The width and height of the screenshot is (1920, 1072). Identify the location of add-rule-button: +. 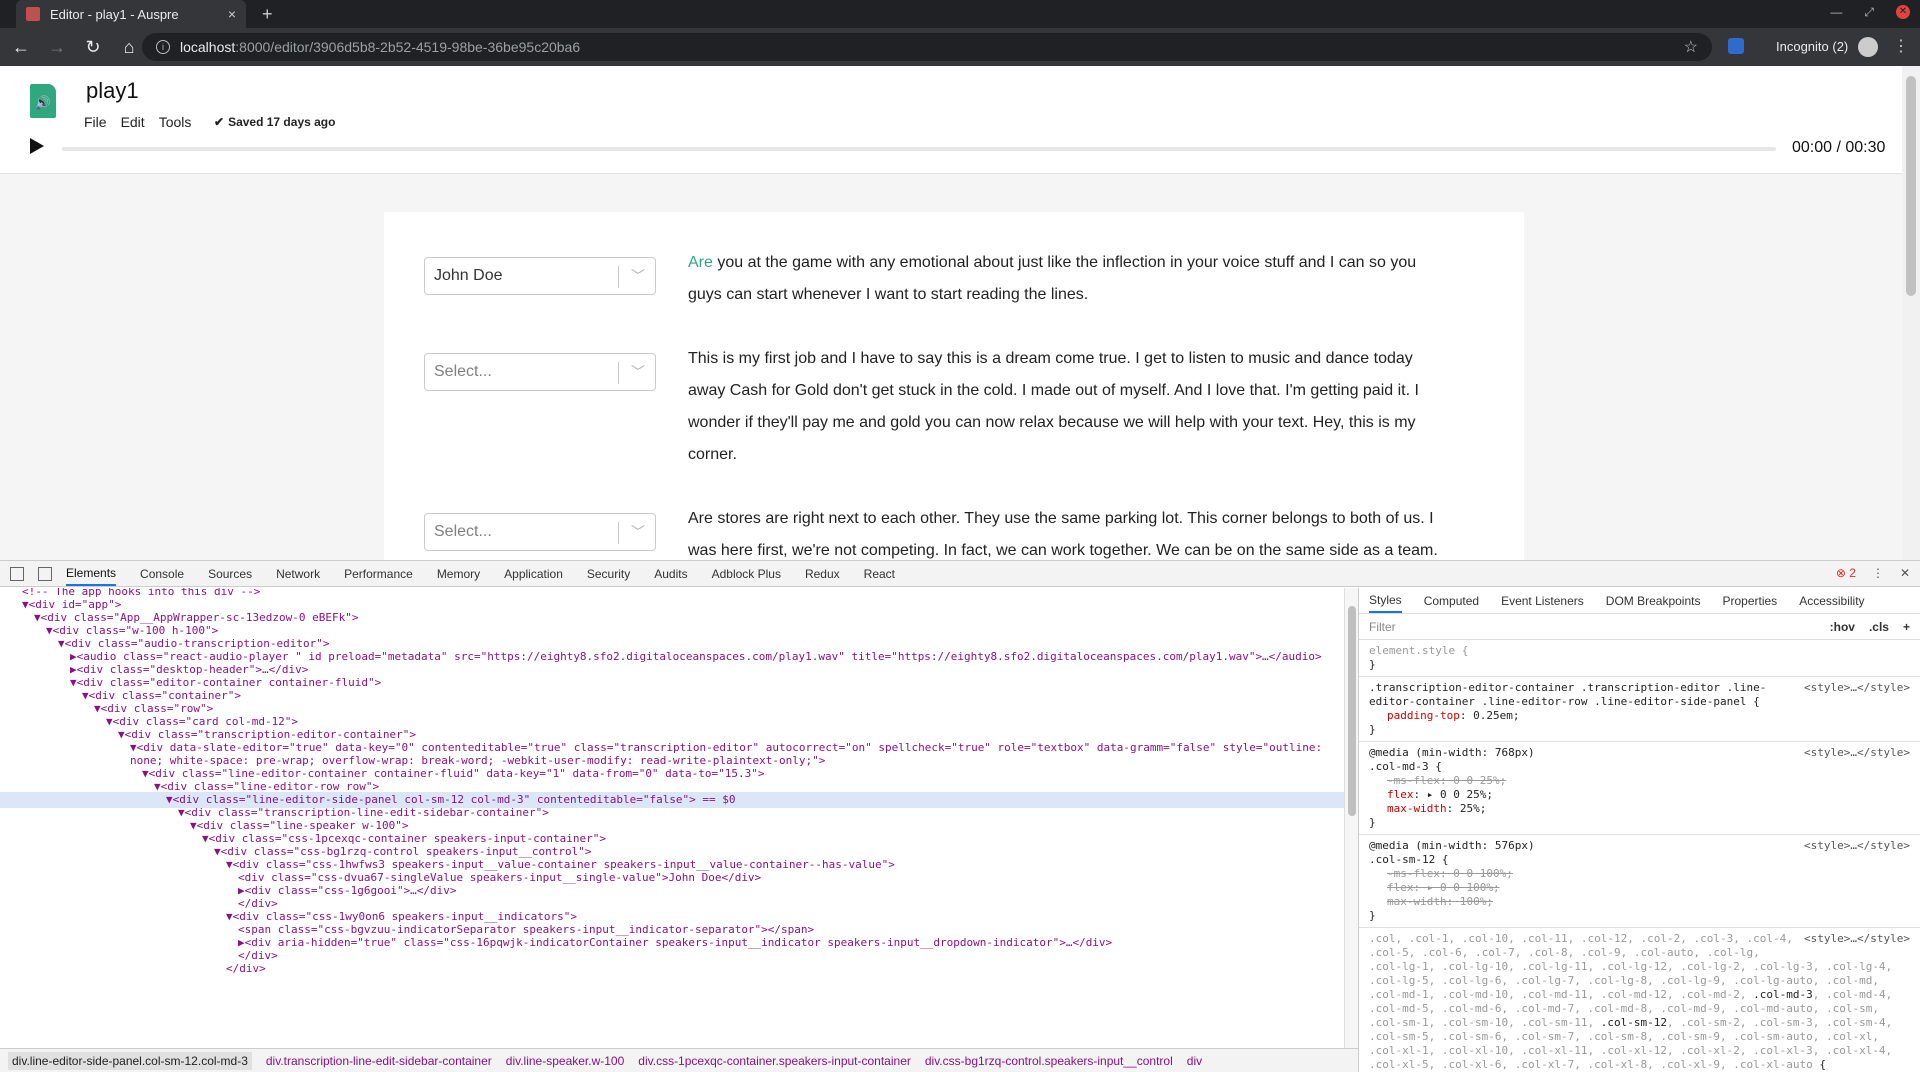
(1906, 627).